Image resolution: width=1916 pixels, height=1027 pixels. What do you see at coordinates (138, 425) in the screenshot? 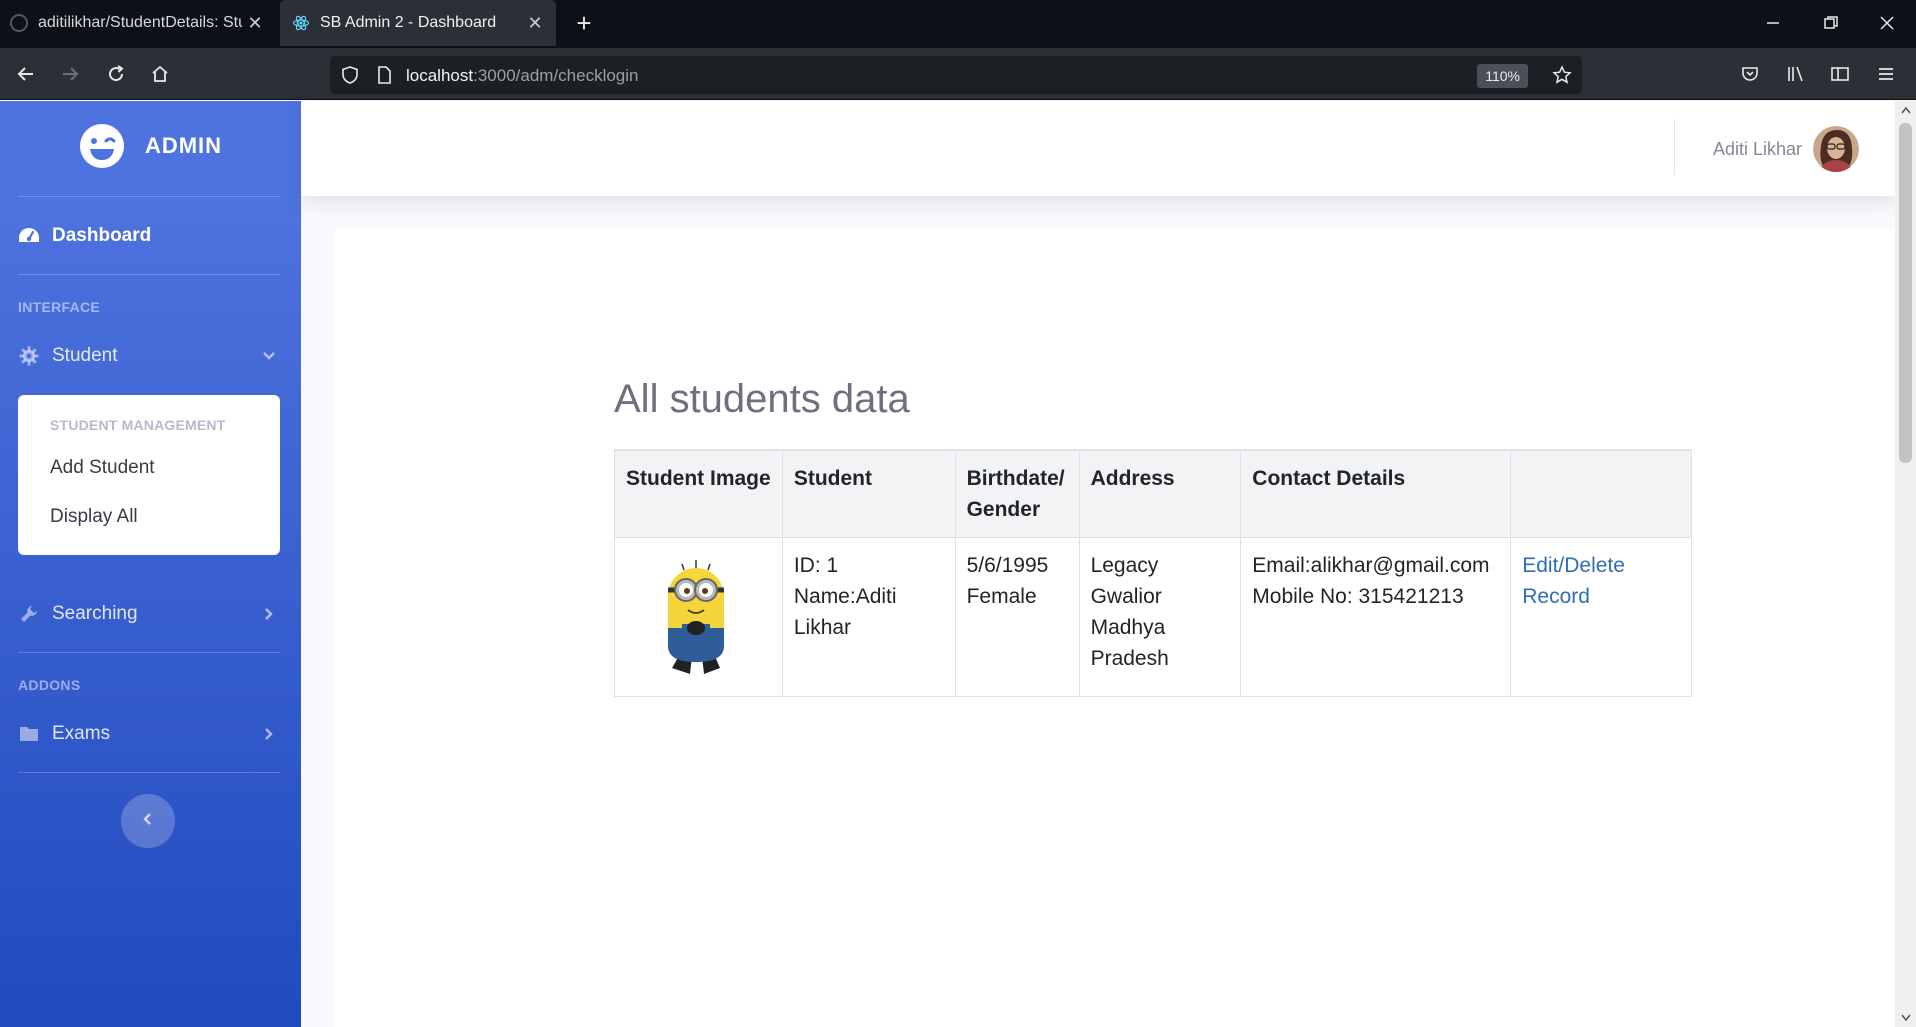
I see `submenu-header: STUDENT MANAGEMENT` at bounding box center [138, 425].